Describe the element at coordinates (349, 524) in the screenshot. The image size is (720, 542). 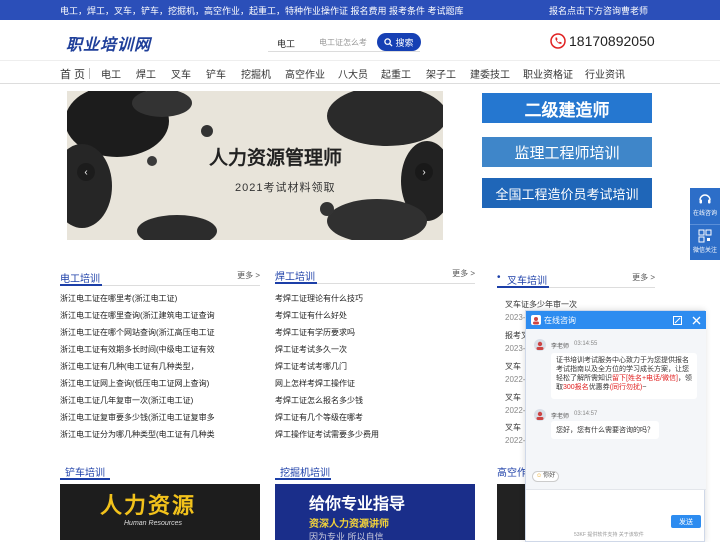
I see `image-subline: 资深人力资源讲师` at that location.